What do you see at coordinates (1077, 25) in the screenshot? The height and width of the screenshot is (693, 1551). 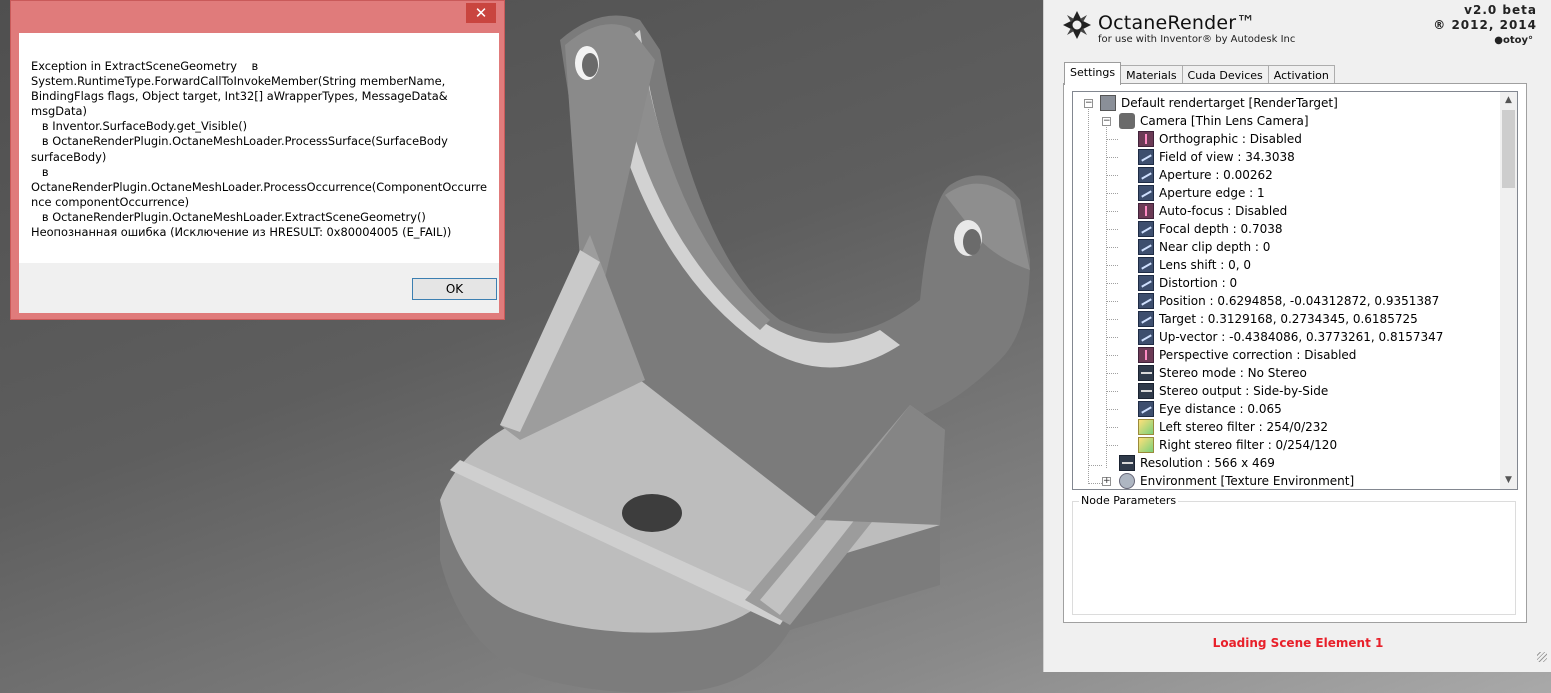 I see `octane-logo-icon` at bounding box center [1077, 25].